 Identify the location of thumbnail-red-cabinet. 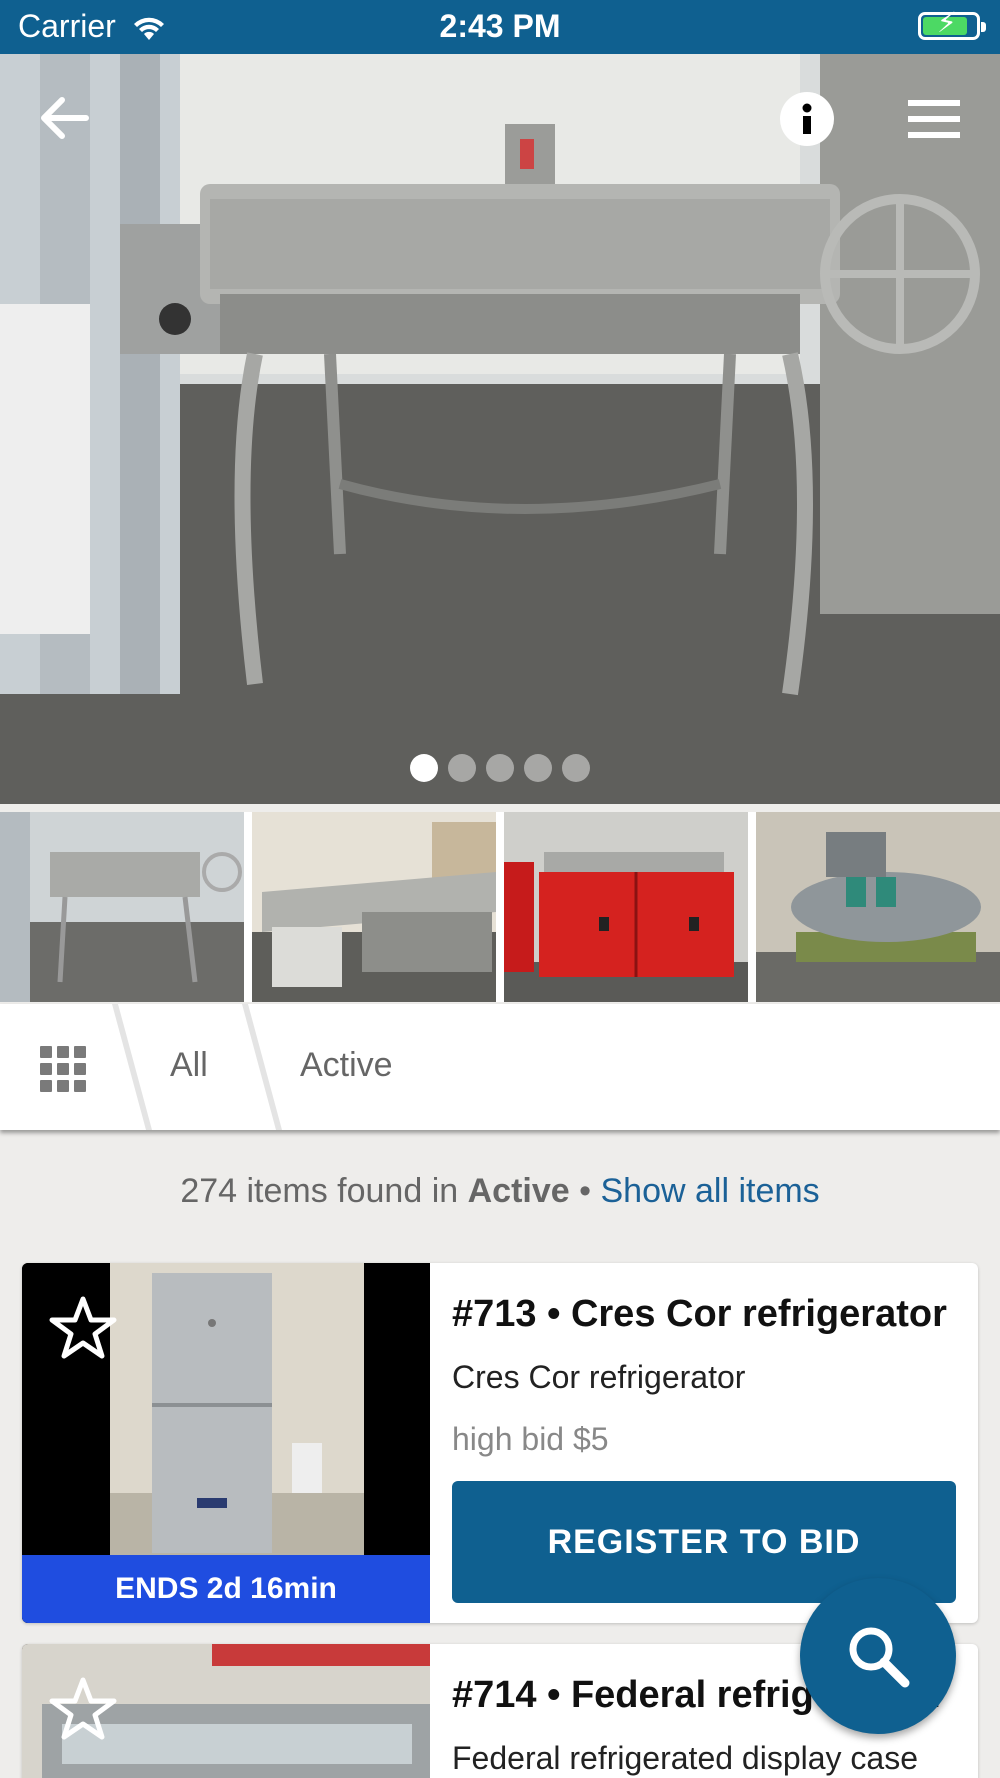
(626, 907).